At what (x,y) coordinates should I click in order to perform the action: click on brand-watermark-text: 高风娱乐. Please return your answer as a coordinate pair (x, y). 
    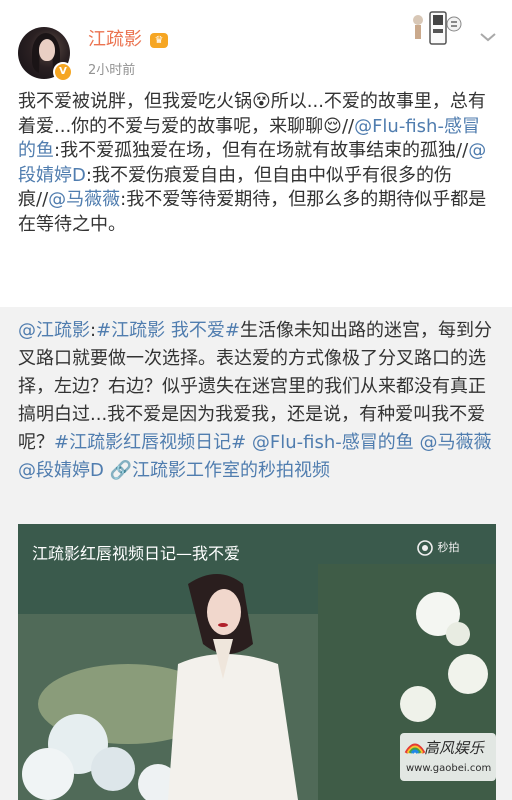
    Looking at the image, I should click on (454, 748).